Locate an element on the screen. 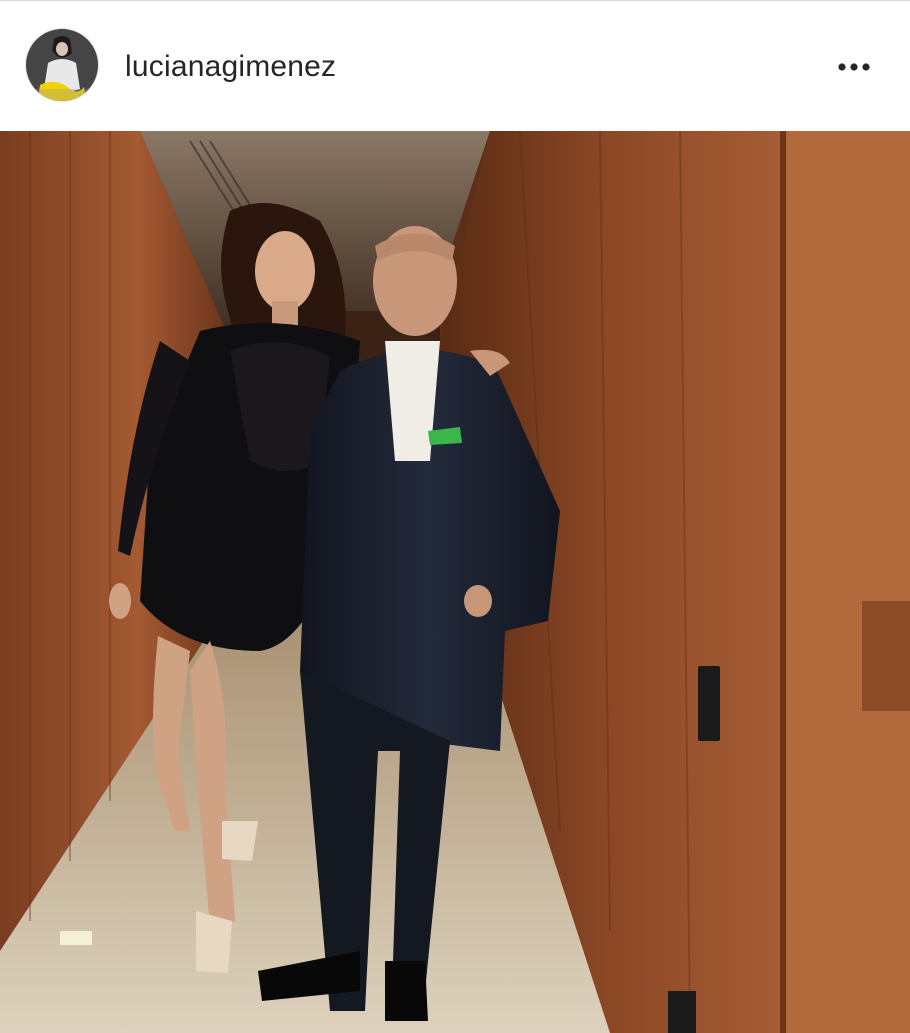 This screenshot has height=1033, width=910. avatar-photo is located at coordinates (62, 65).